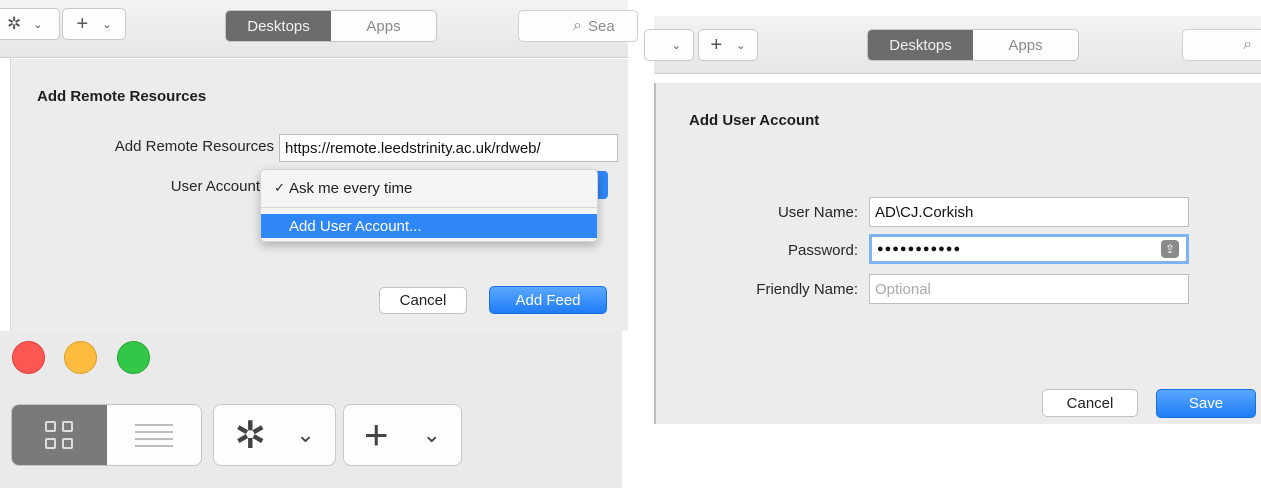  What do you see at coordinates (215, 186) in the screenshot?
I see `user-account-label: User Account` at bounding box center [215, 186].